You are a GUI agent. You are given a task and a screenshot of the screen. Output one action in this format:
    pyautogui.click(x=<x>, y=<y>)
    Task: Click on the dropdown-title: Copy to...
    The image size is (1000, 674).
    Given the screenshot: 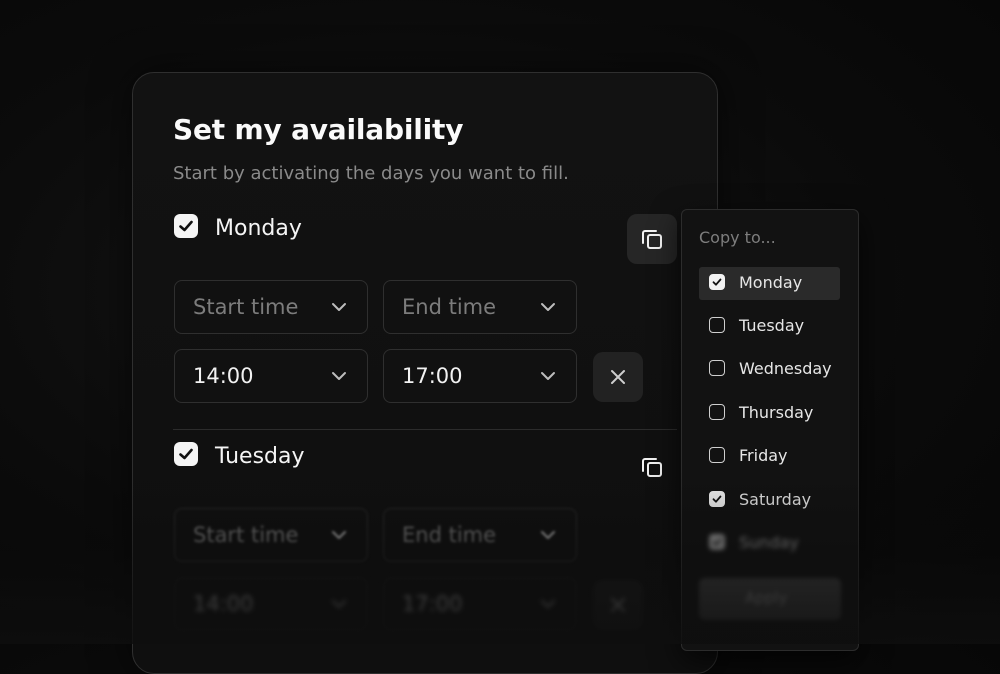 What is the action you would take?
    pyautogui.click(x=737, y=237)
    